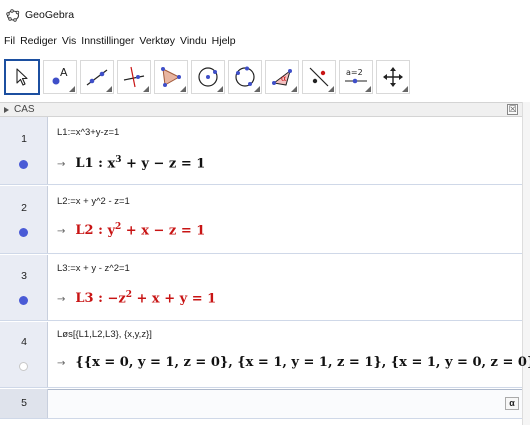 The width and height of the screenshot is (530, 425). What do you see at coordinates (393, 77) in the screenshot?
I see `tool-move-view` at bounding box center [393, 77].